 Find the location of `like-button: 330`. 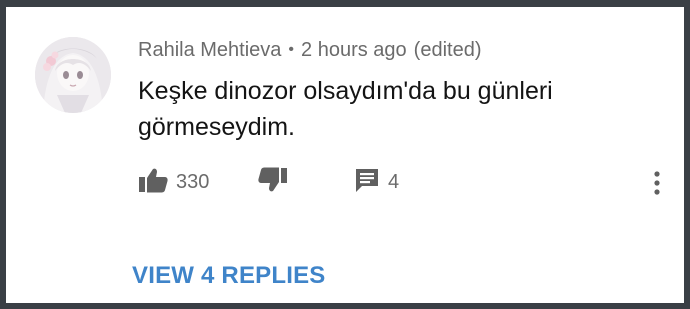

like-button: 330 is located at coordinates (198, 182).